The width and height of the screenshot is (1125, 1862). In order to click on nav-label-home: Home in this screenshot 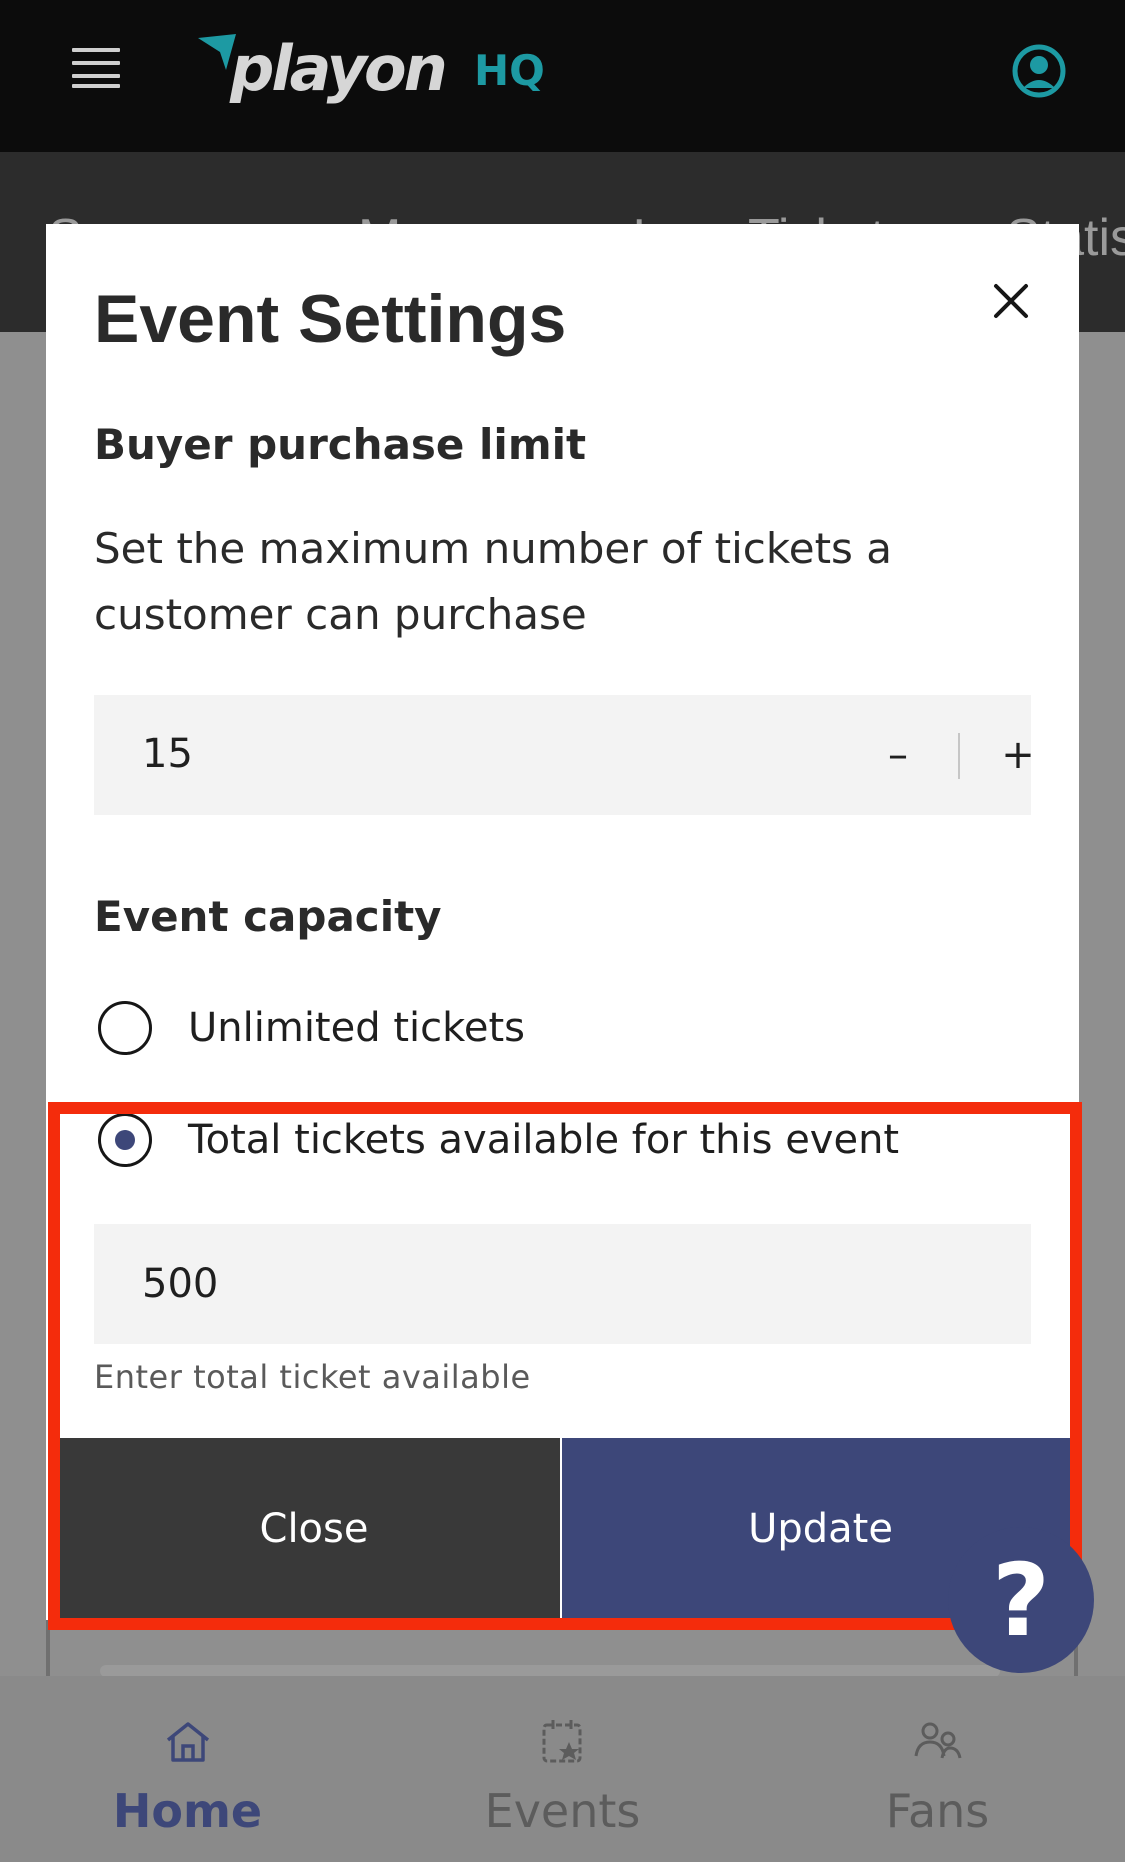, I will do `click(187, 1811)`.